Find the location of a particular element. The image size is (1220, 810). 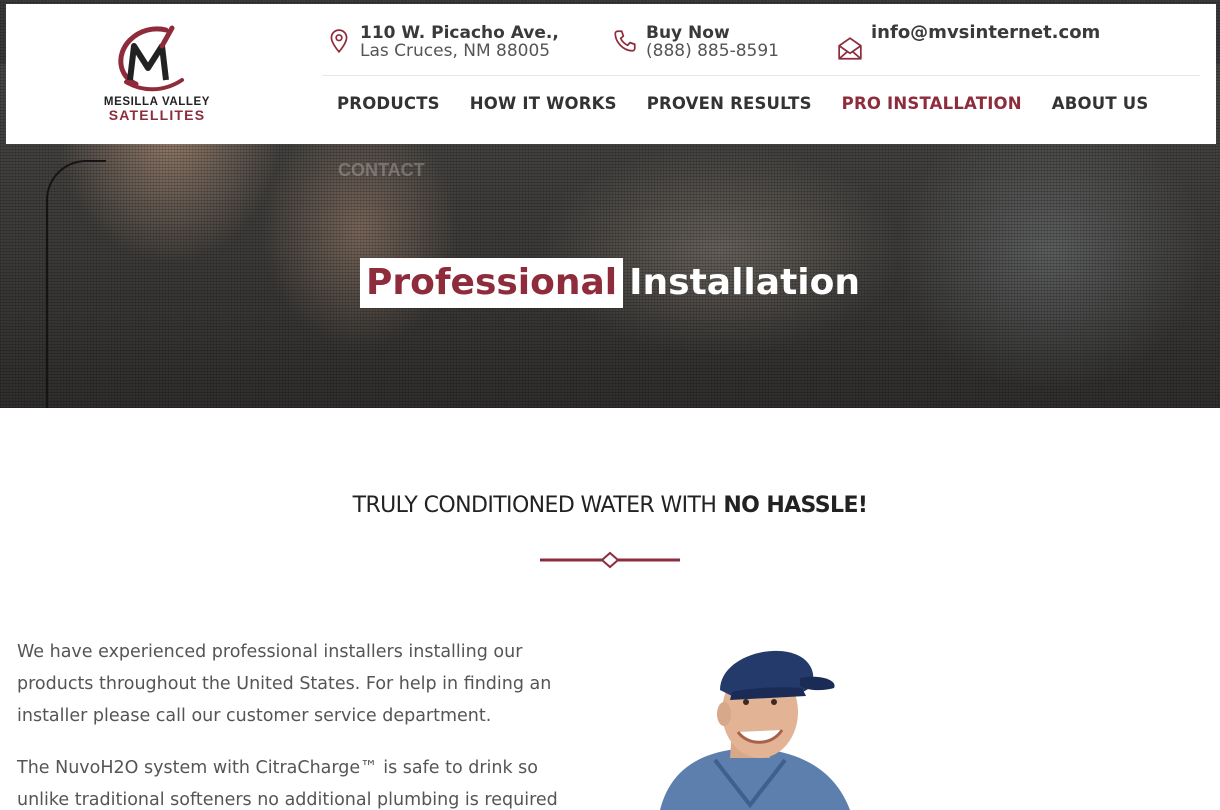

nav-item-how-it-works: HOW IT WORKS is located at coordinates (543, 103).